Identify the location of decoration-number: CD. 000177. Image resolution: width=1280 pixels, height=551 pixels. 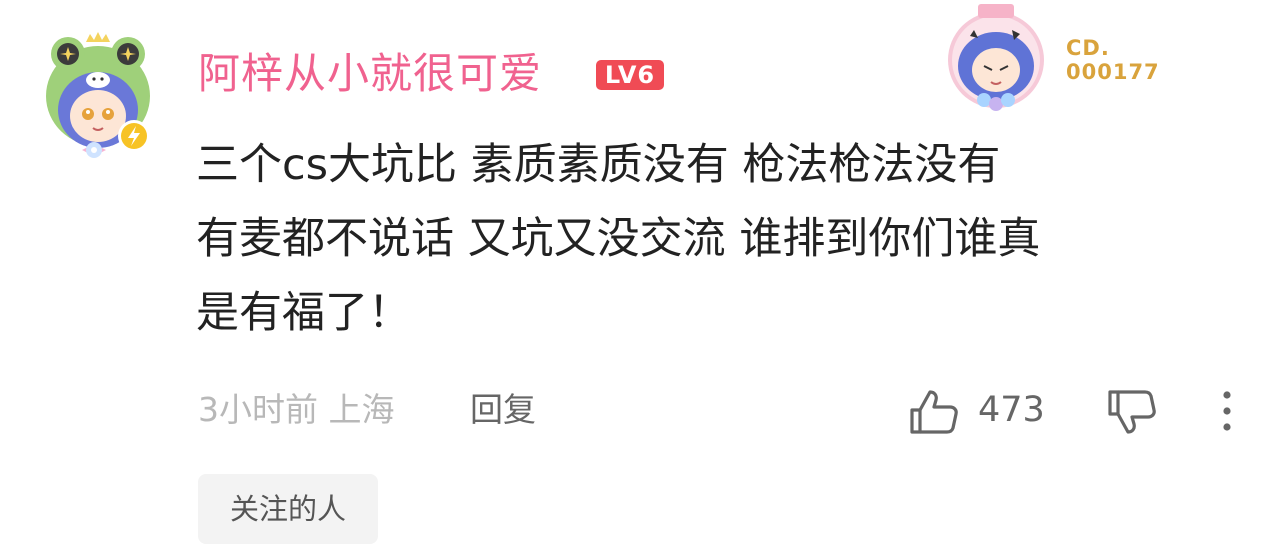
(1113, 60).